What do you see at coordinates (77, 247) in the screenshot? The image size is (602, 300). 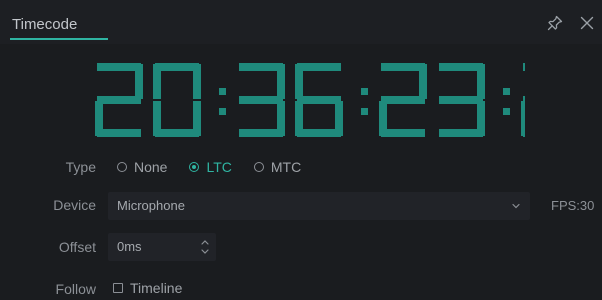 I see `offset-label: Offset` at bounding box center [77, 247].